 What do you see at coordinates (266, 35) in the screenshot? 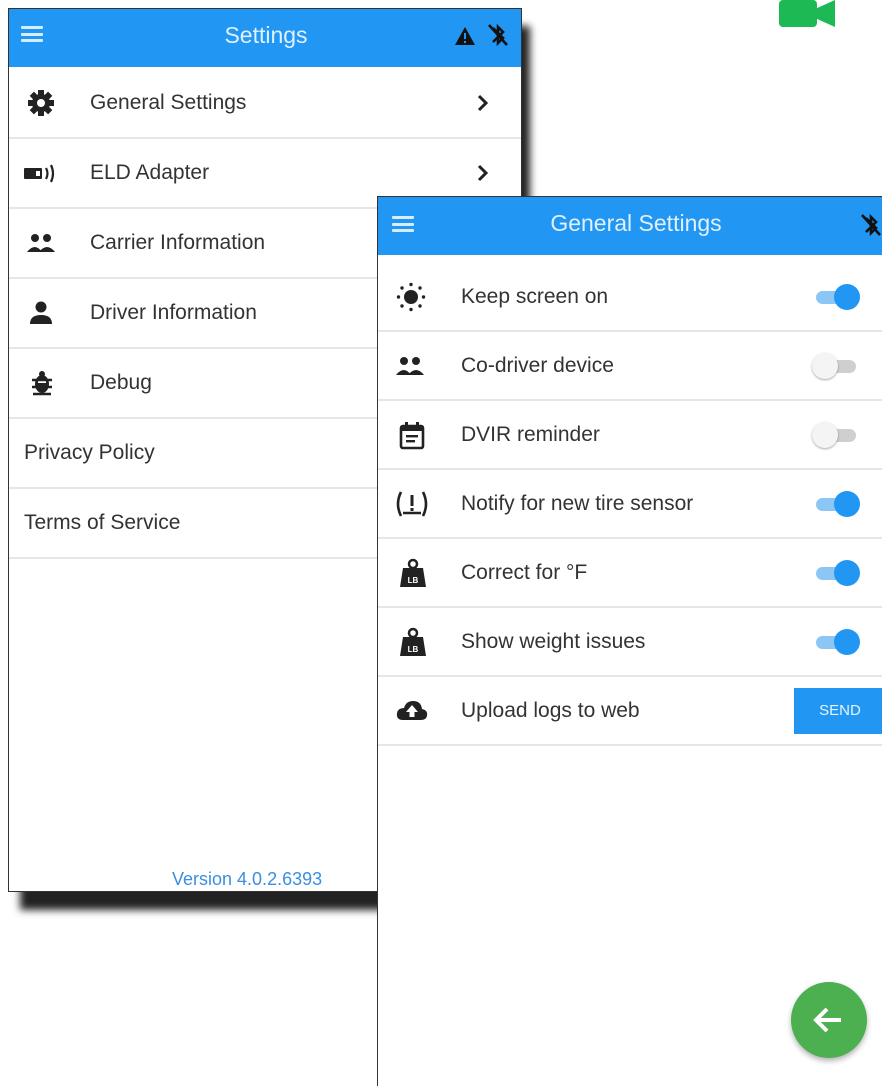
I see `page-title: Settings` at bounding box center [266, 35].